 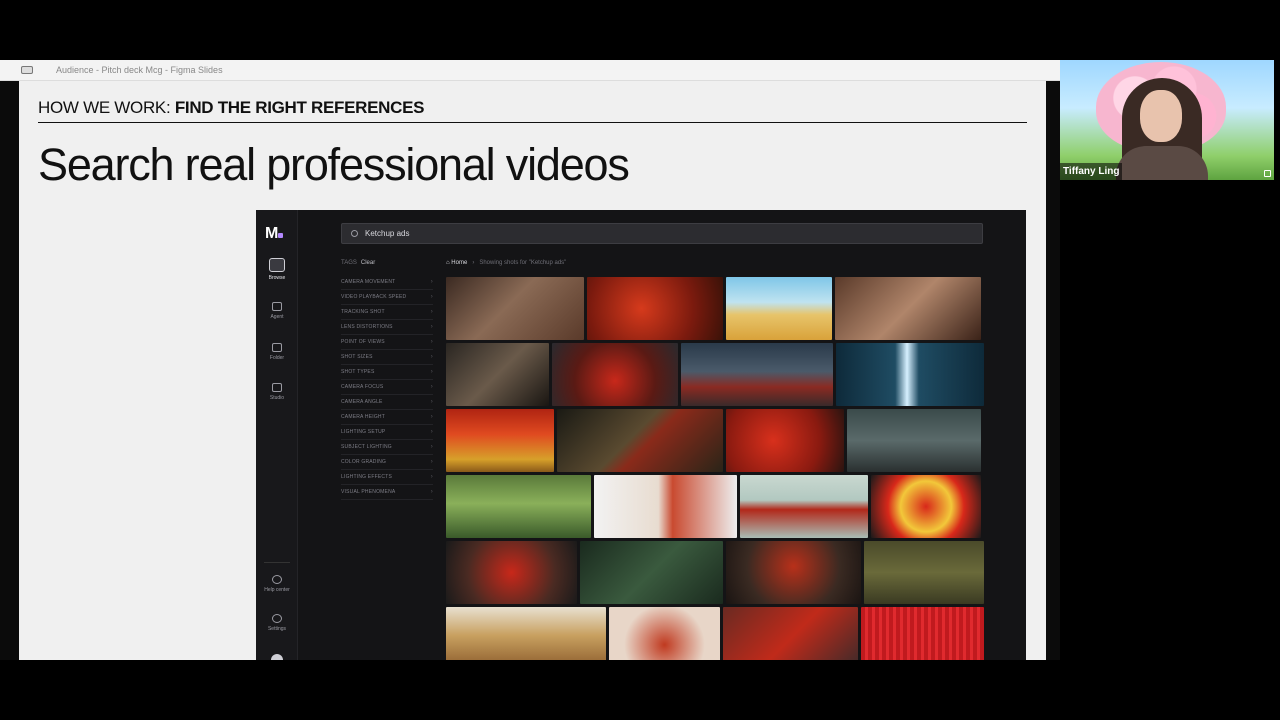 I want to click on home-icon: ⌂, so click(x=448, y=263).